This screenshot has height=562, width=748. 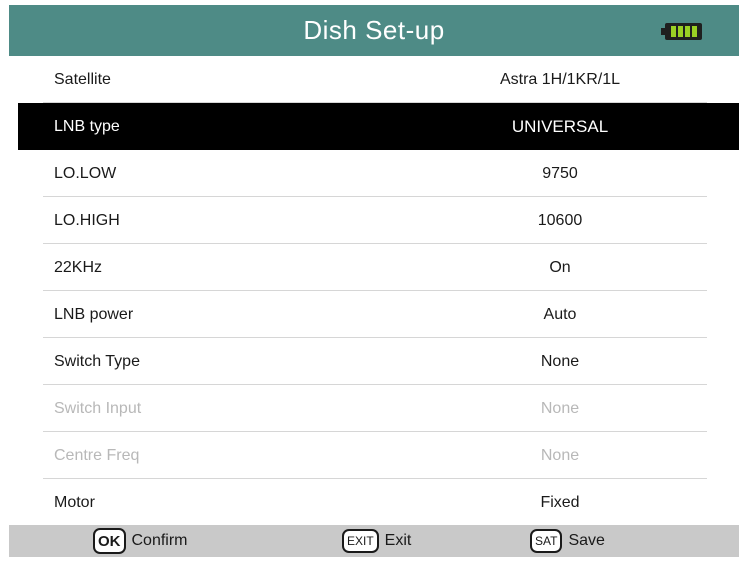 I want to click on page-title: Dish Set-up, so click(x=374, y=30).